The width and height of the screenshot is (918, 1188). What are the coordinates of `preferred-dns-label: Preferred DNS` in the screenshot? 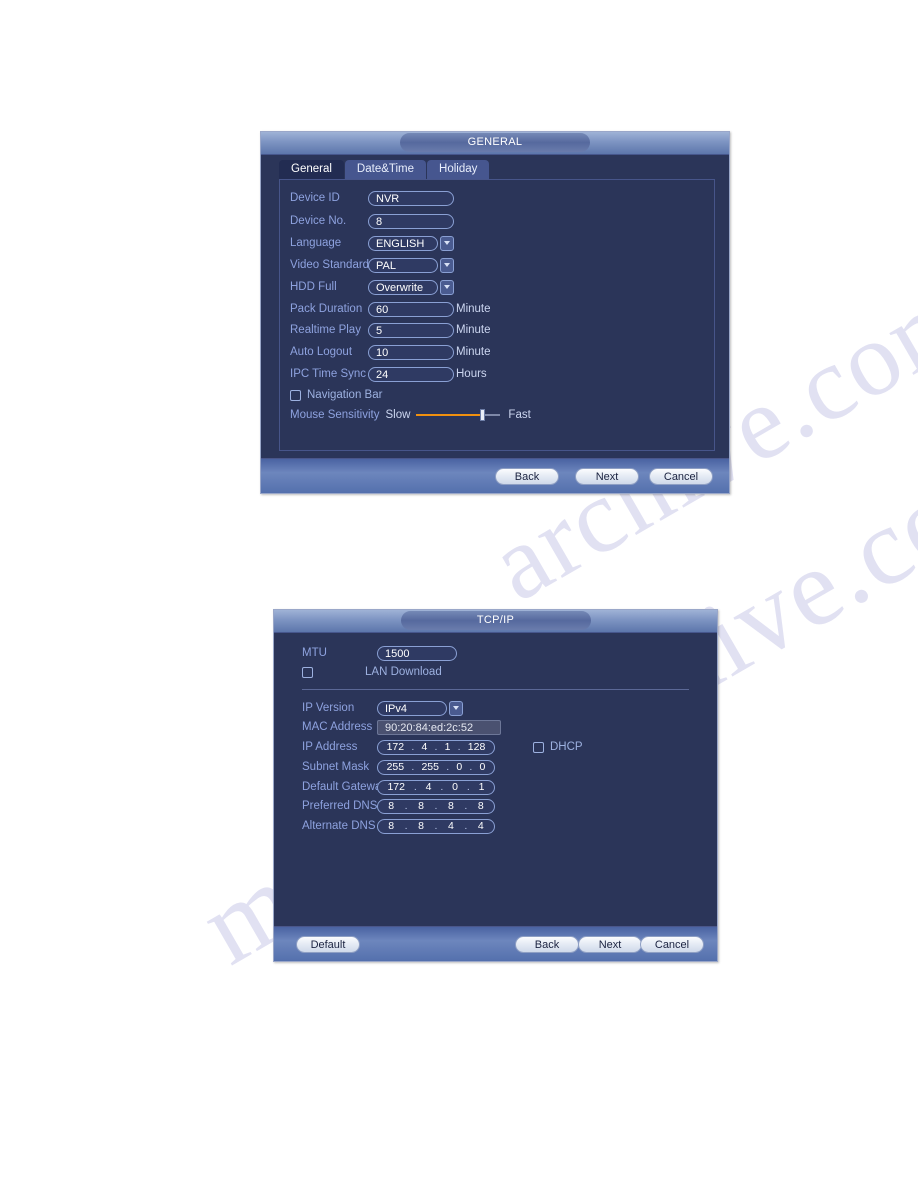 It's located at (340, 806).